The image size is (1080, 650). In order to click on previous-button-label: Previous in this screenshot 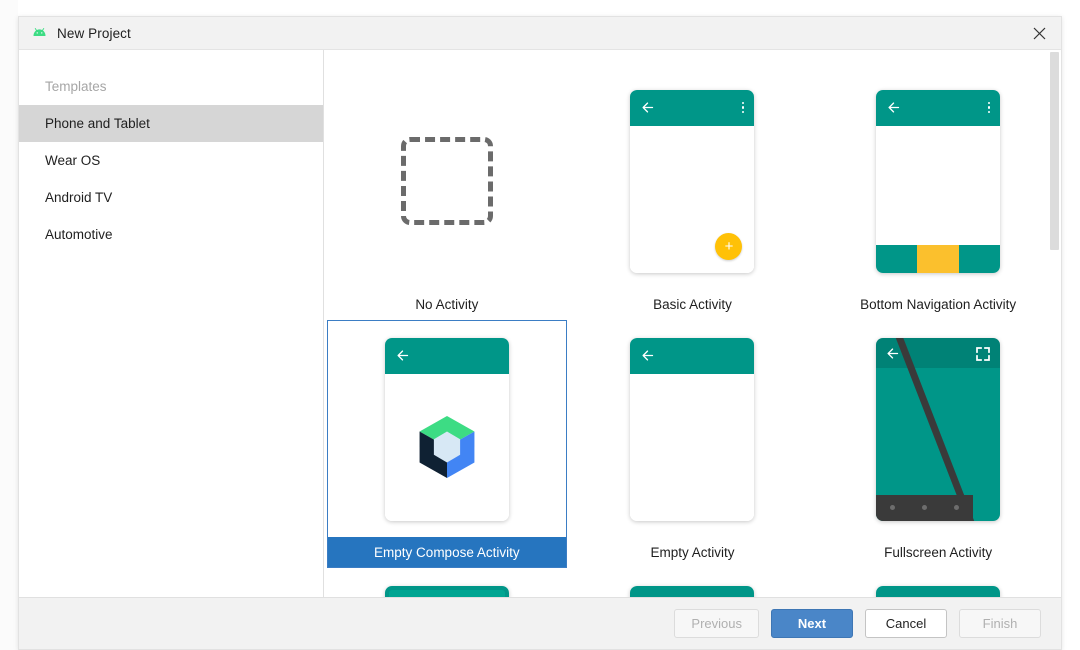, I will do `click(716, 623)`.